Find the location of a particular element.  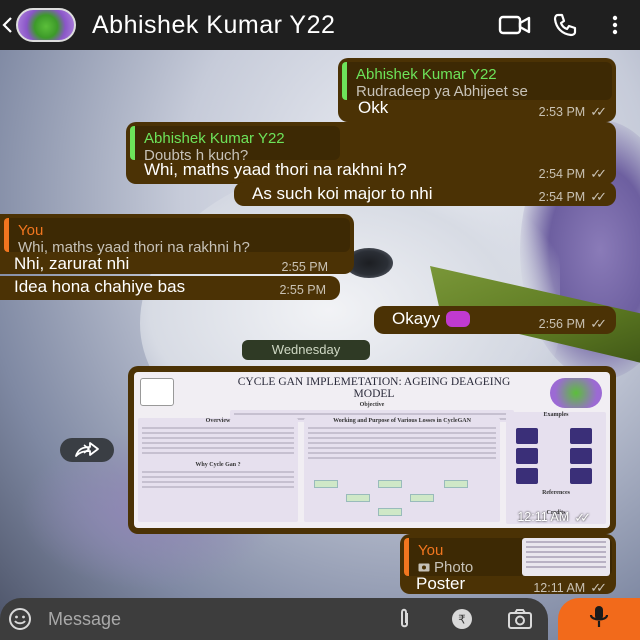

message-text: Okk is located at coordinates (373, 107).